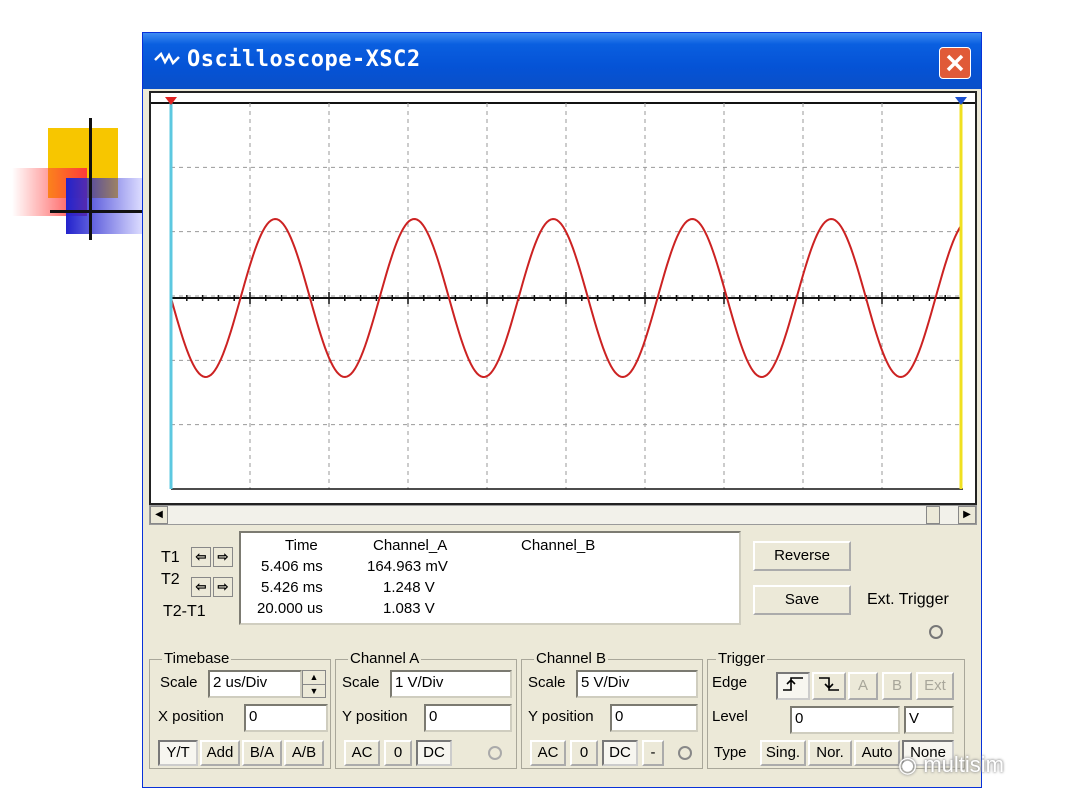  What do you see at coordinates (783, 753) in the screenshot?
I see `trigger-single-button: Sing.` at bounding box center [783, 753].